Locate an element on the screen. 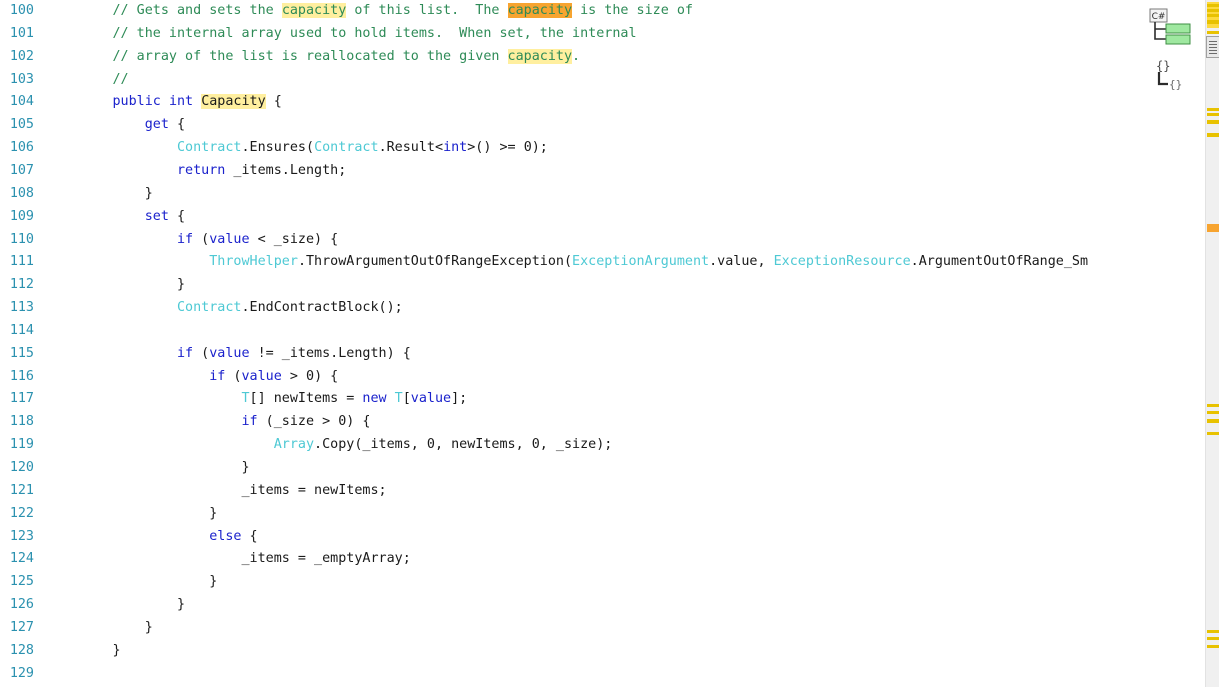 This screenshot has height=687, width=1219. line-content: set { is located at coordinates (116, 217).